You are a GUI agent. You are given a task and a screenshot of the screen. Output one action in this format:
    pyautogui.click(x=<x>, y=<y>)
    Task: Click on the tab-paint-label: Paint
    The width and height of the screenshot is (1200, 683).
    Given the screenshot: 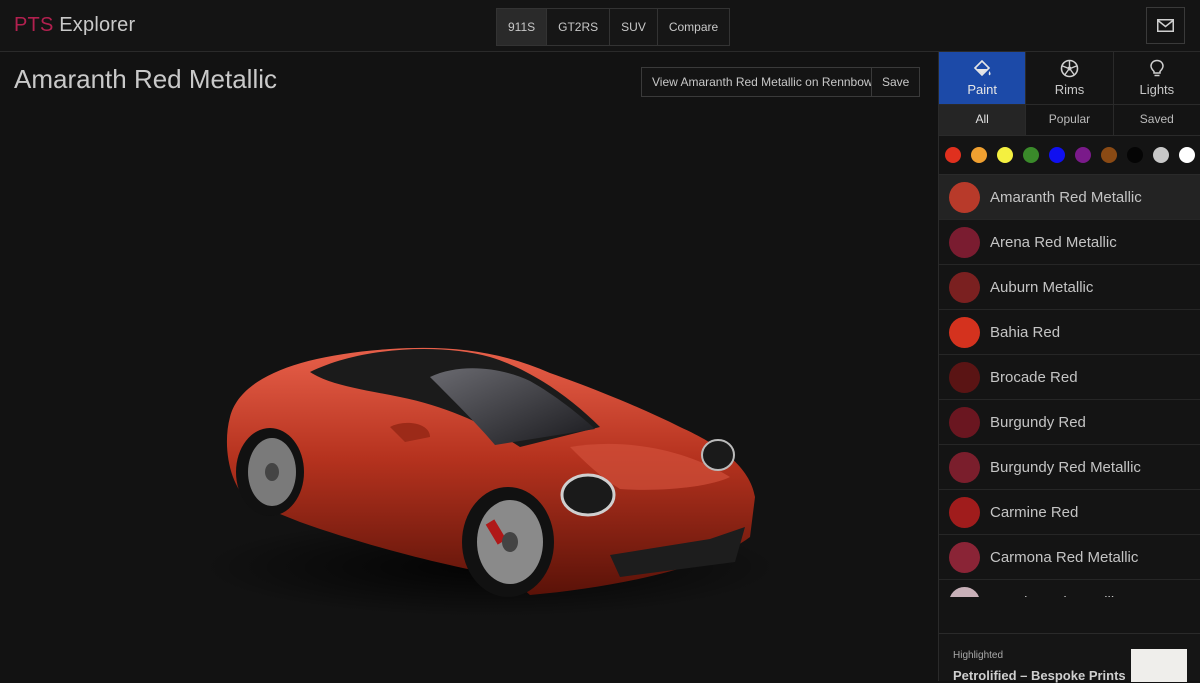 What is the action you would take?
    pyautogui.click(x=982, y=89)
    